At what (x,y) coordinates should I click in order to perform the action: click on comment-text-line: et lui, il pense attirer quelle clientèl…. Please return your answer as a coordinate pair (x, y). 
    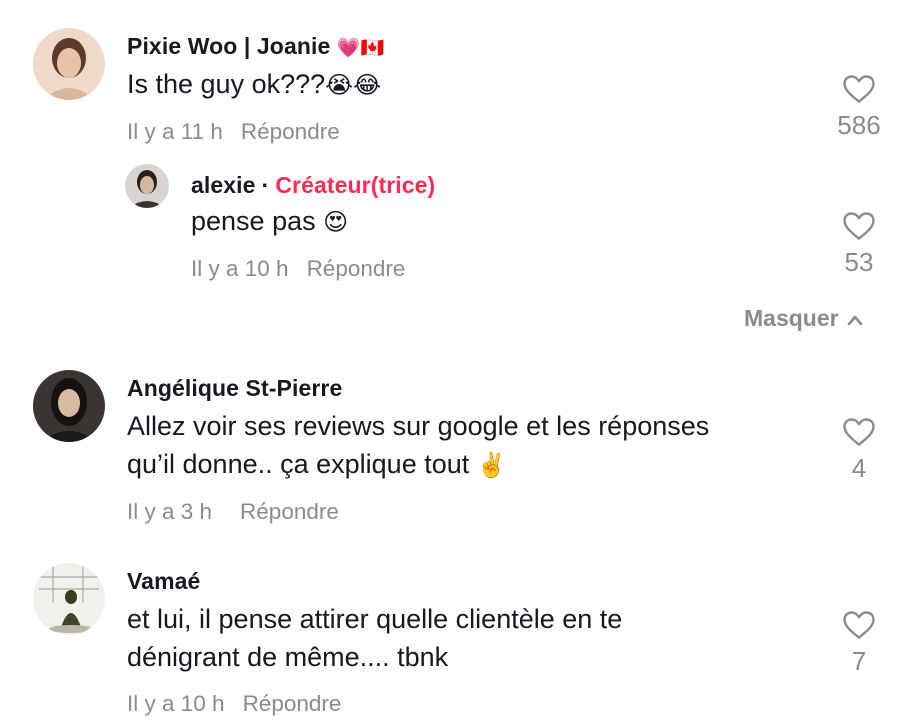
    Looking at the image, I should click on (375, 619).